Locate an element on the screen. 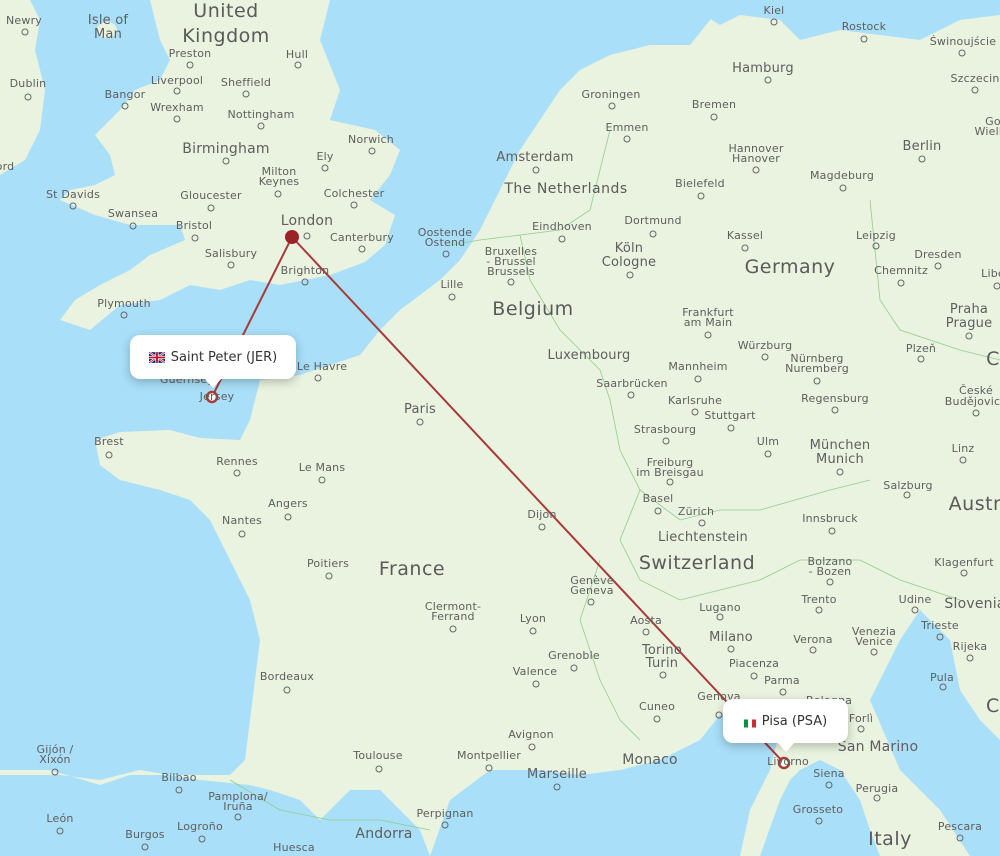 This screenshot has width=1000, height=856. map-label-c_be: Belgium is located at coordinates (533, 309).